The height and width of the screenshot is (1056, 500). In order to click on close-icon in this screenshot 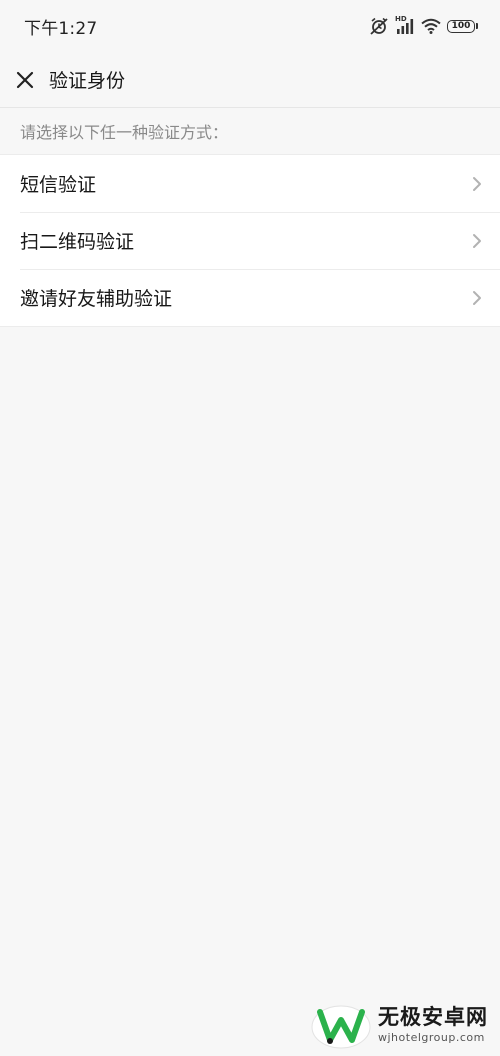, I will do `click(25, 79)`.